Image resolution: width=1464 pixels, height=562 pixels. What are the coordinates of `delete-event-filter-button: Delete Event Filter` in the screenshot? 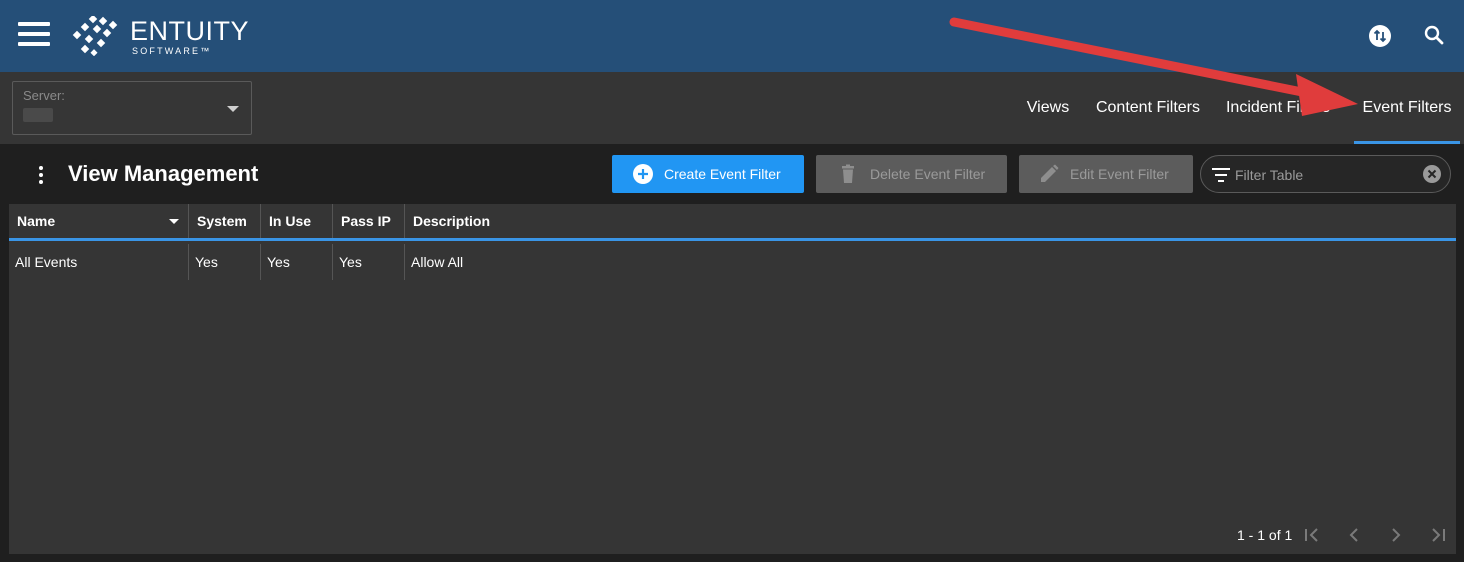 It's located at (911, 174).